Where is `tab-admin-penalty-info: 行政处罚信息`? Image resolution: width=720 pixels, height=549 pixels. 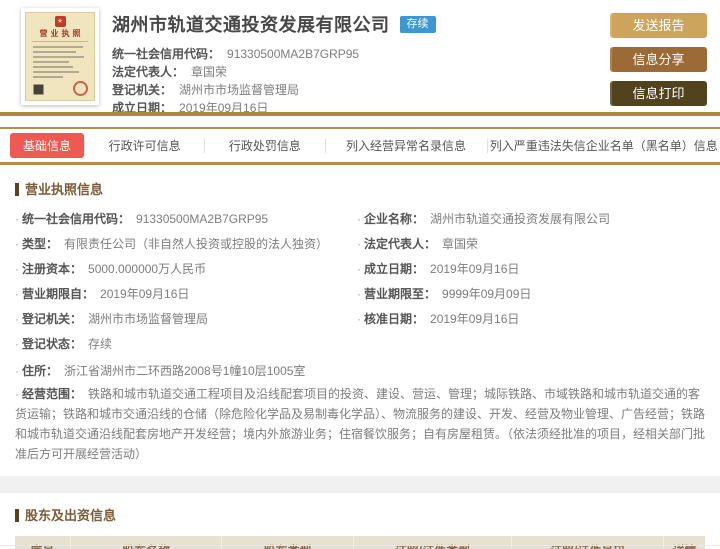
tab-admin-penalty-info: 行政处罚信息 is located at coordinates (264, 145).